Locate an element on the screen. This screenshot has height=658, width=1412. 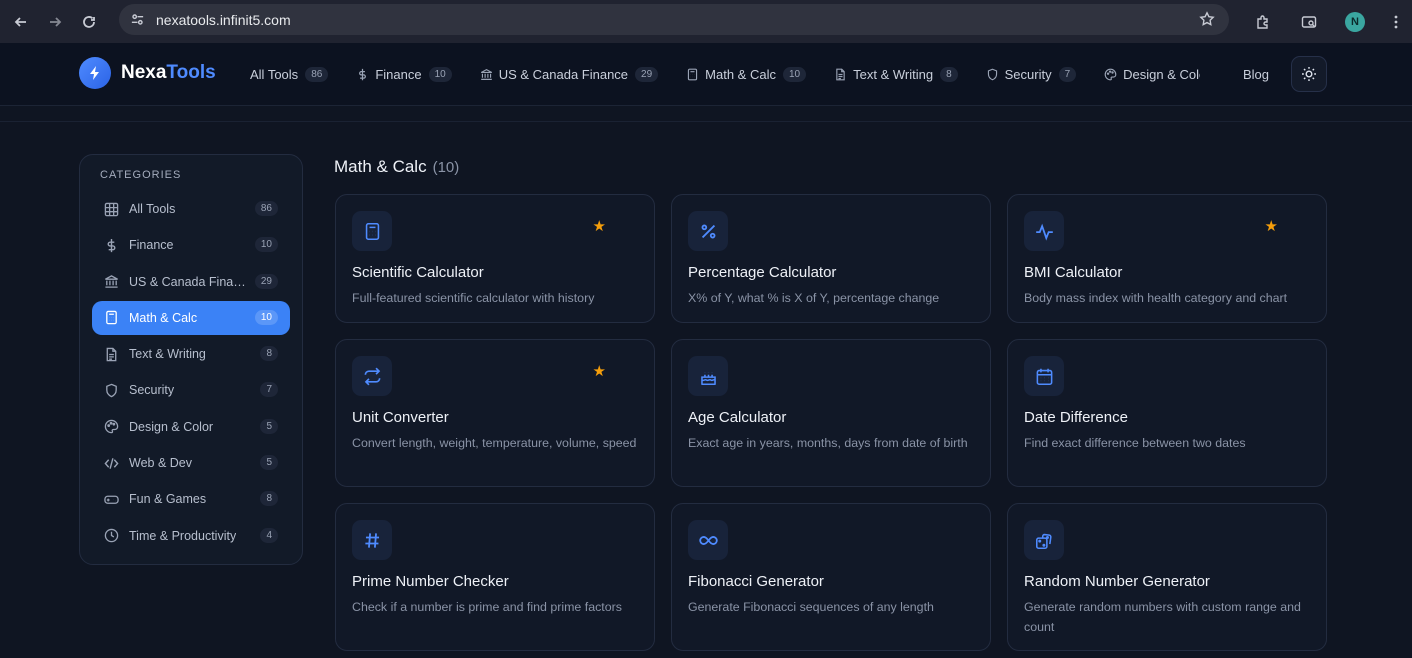
topnav-text-writing: Text & Writing 8 is located at coordinates (896, 74).